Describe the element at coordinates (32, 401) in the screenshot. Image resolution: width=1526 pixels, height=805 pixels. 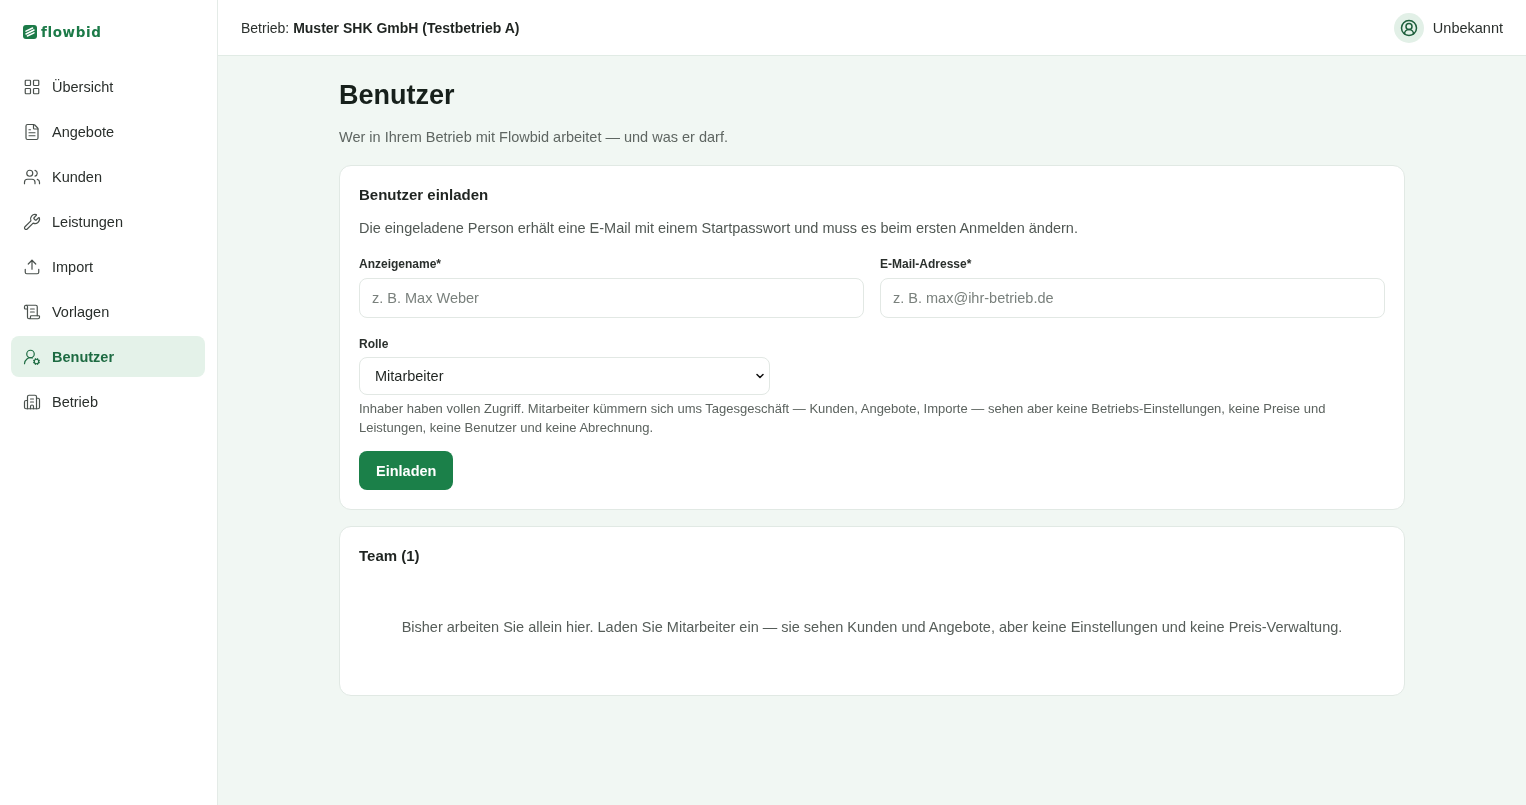
I see `building-icon` at that location.